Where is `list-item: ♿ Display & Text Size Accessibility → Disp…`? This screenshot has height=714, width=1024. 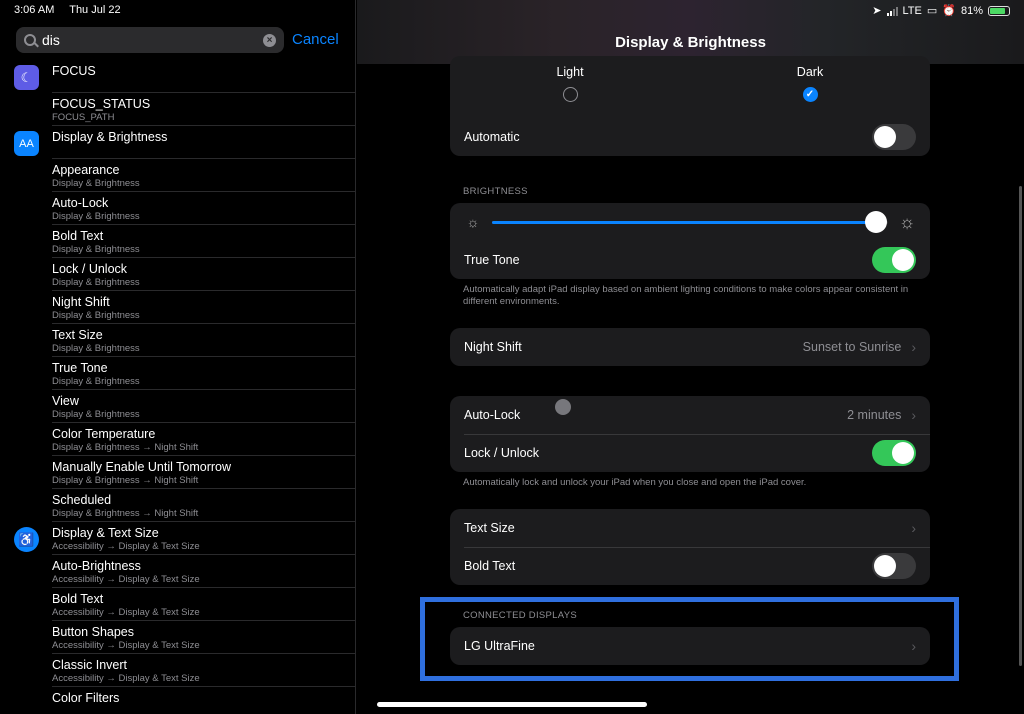
list-item: ♿ Display & Text Size Accessibility → Disp… is located at coordinates (177, 538).